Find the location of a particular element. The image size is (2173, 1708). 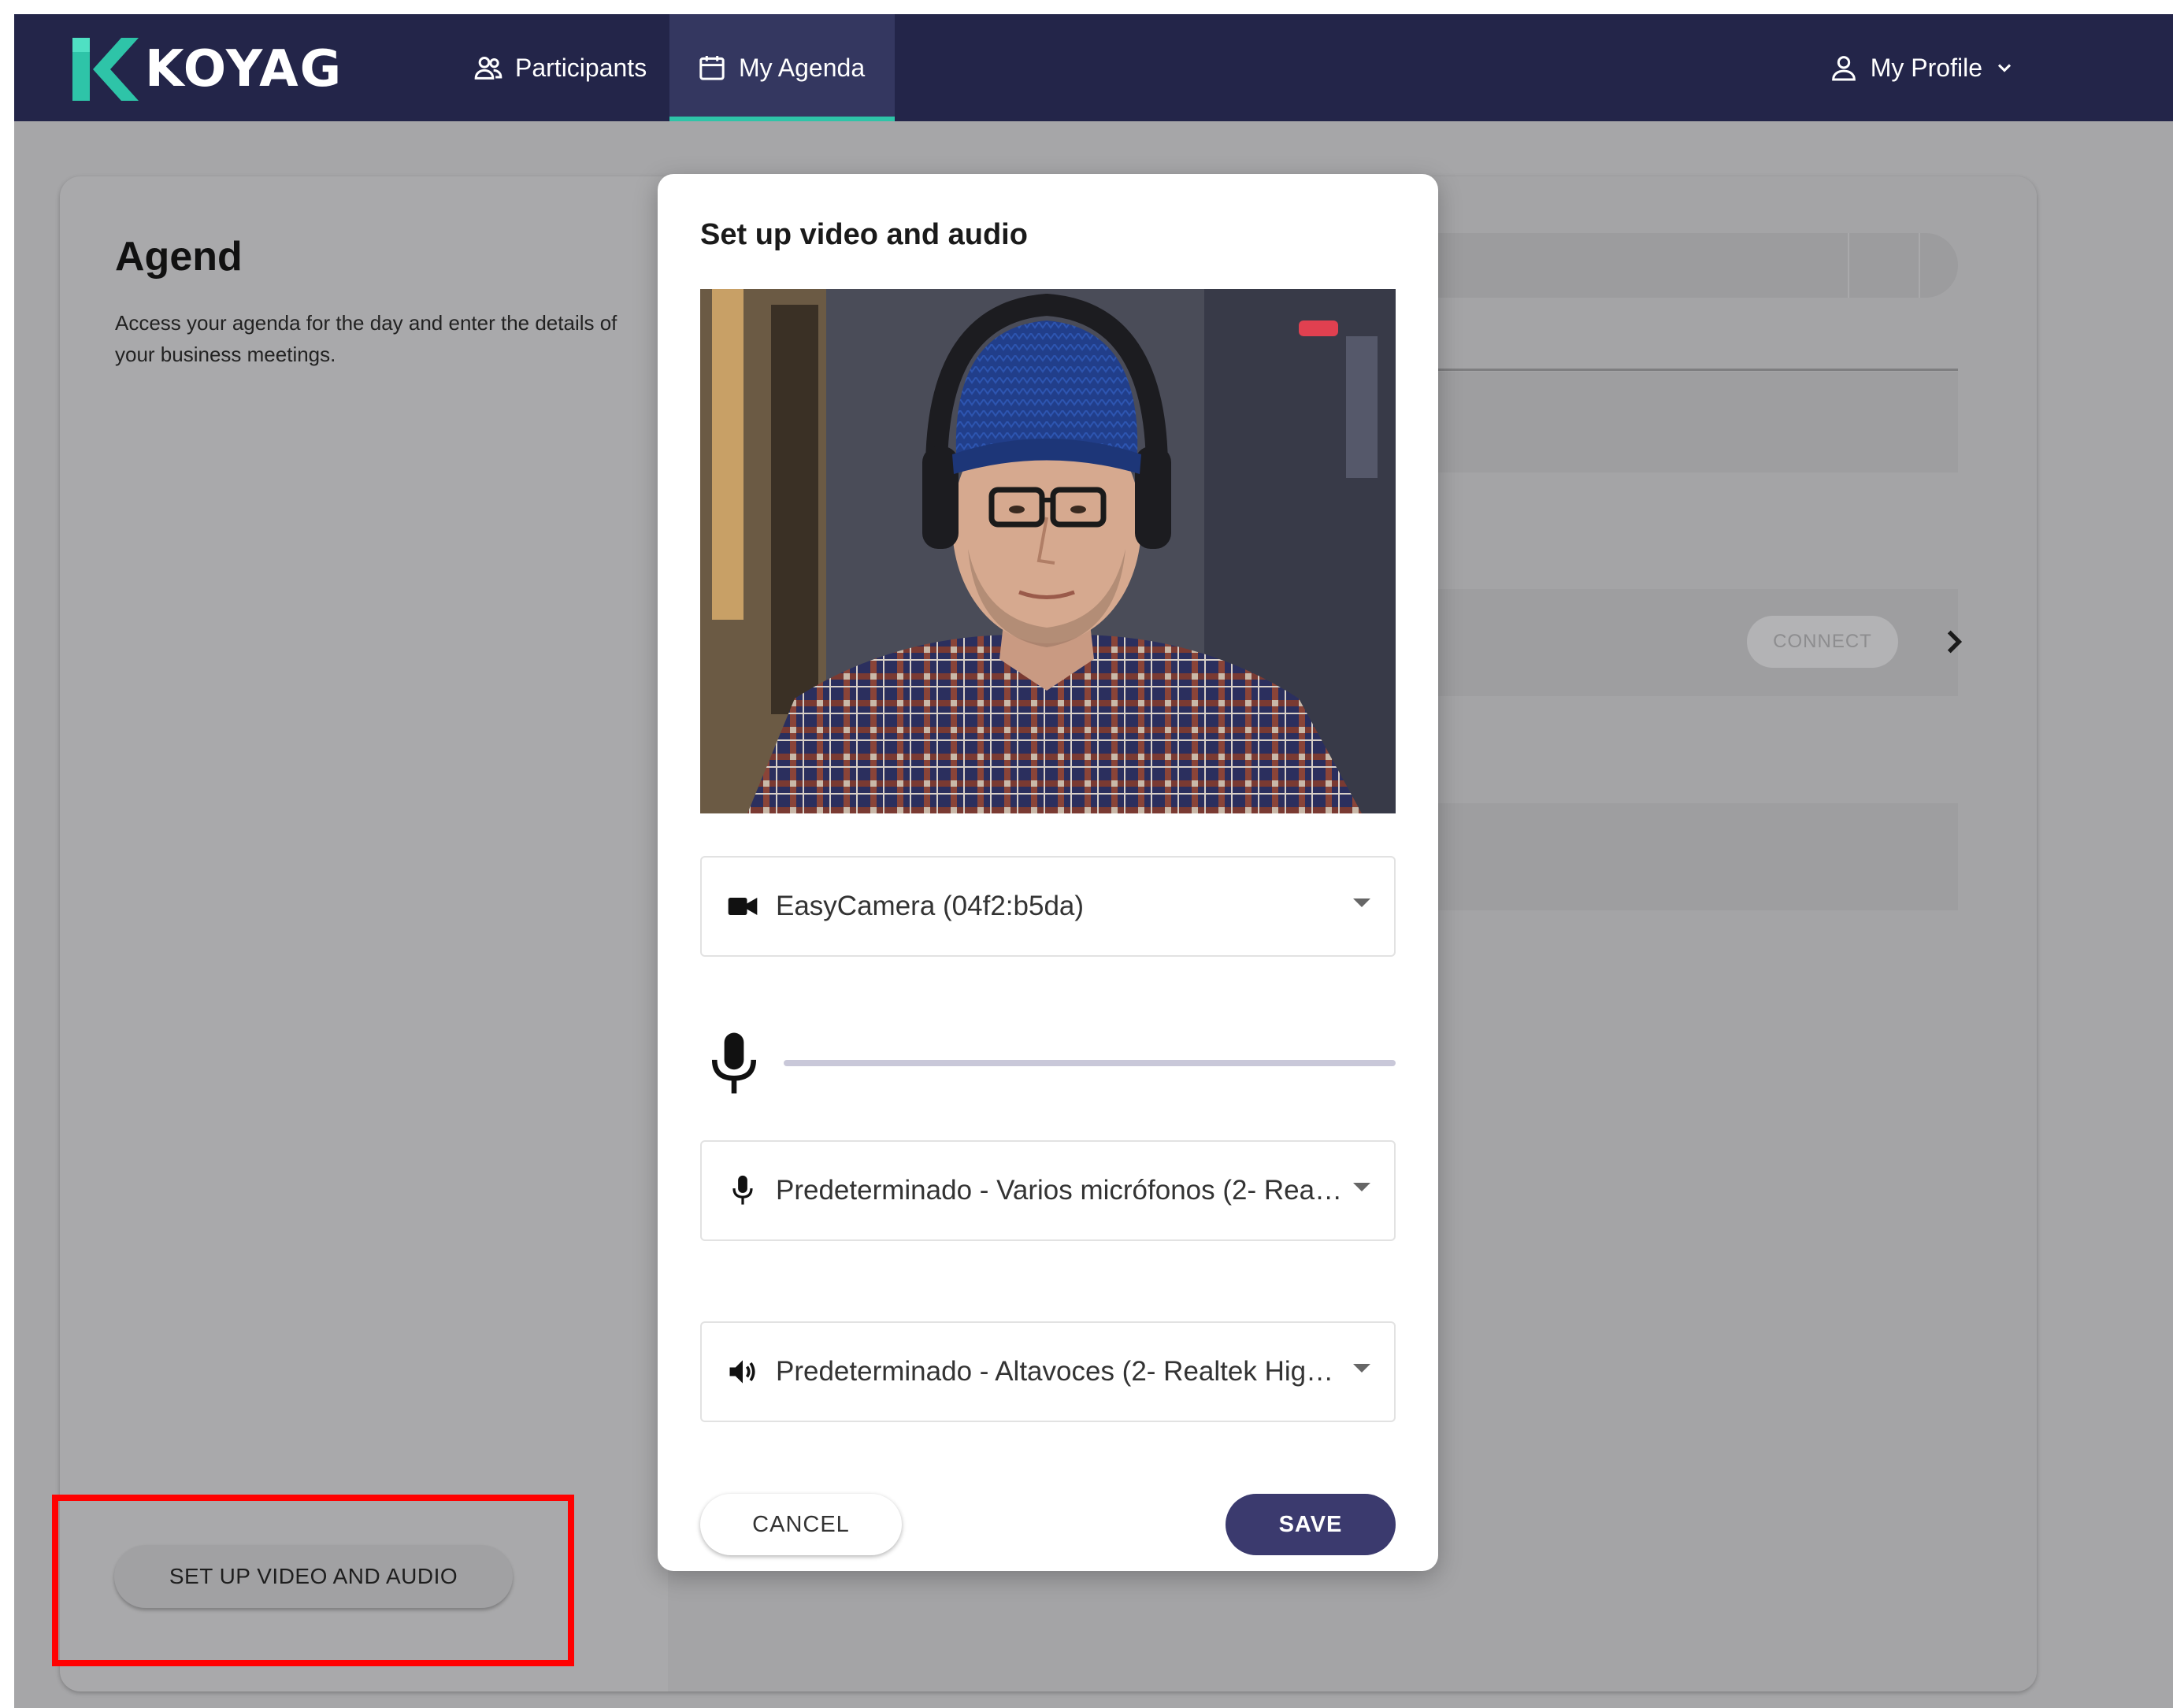

microphone-level-meter is located at coordinates (1048, 1065).